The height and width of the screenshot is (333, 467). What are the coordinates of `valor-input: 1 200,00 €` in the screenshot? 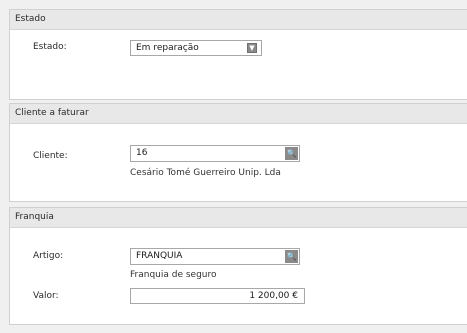 It's located at (217, 296).